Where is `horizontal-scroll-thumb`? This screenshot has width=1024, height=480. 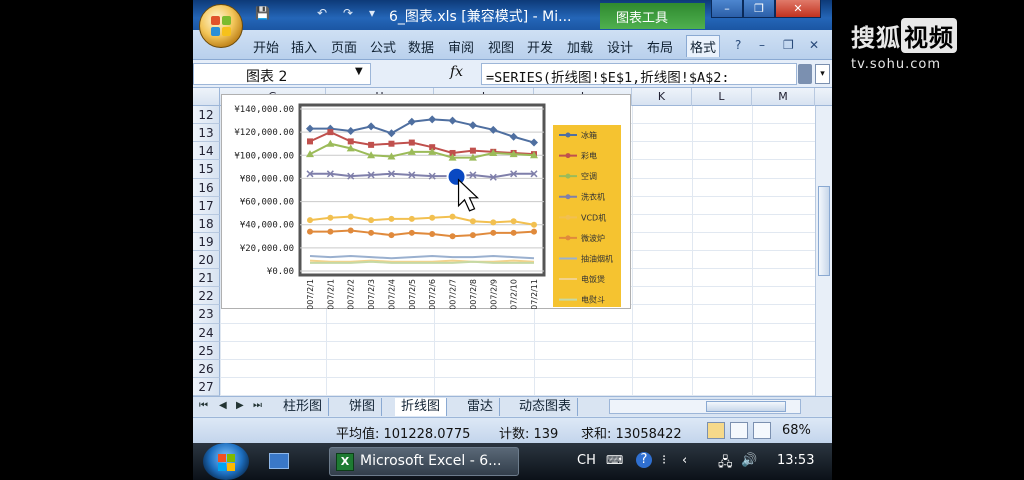 horizontal-scroll-thumb is located at coordinates (746, 406).